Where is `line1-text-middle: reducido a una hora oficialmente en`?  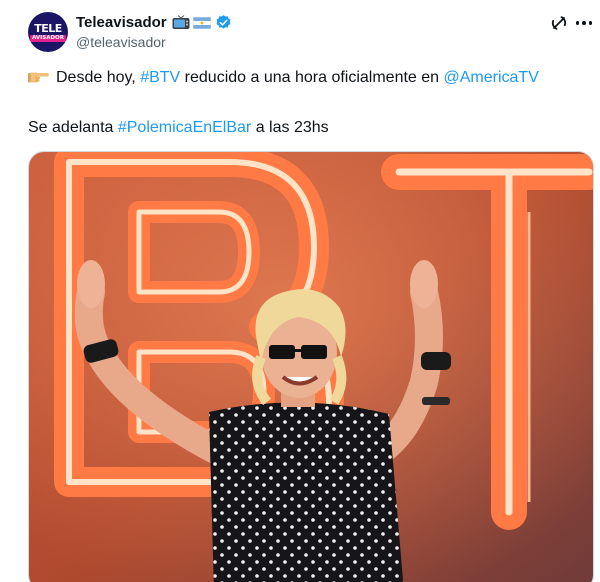
line1-text-middle: reducido a una hora oficialmente en is located at coordinates (312, 77).